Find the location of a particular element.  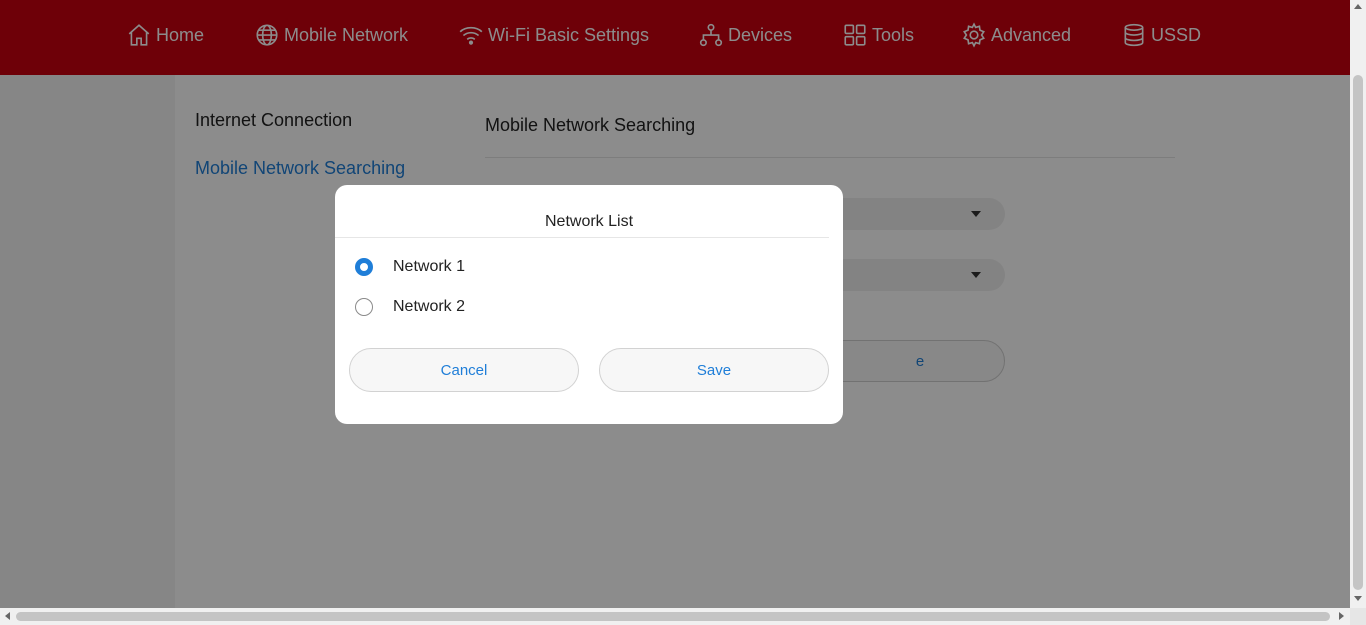

horizontal-scroll-thumb is located at coordinates (673, 616).